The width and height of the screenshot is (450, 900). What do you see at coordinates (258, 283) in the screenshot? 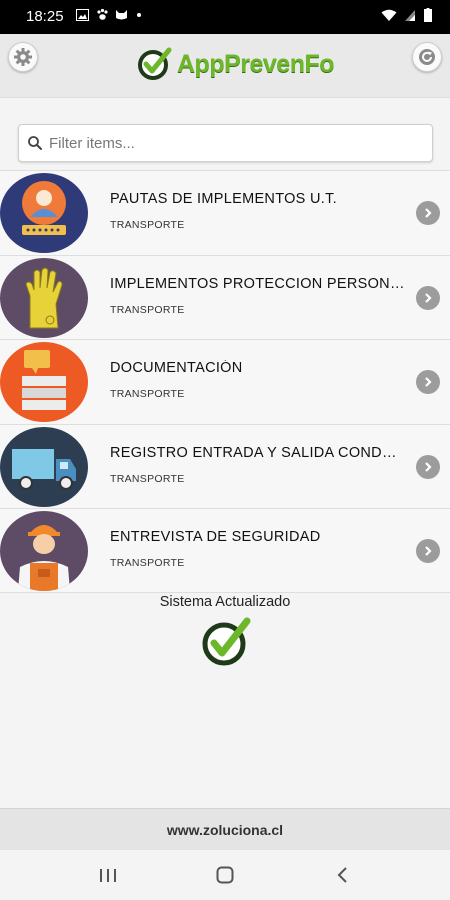
I see `item-title: IMPLEMENTOS PROTECCION PERSONAL` at bounding box center [258, 283].